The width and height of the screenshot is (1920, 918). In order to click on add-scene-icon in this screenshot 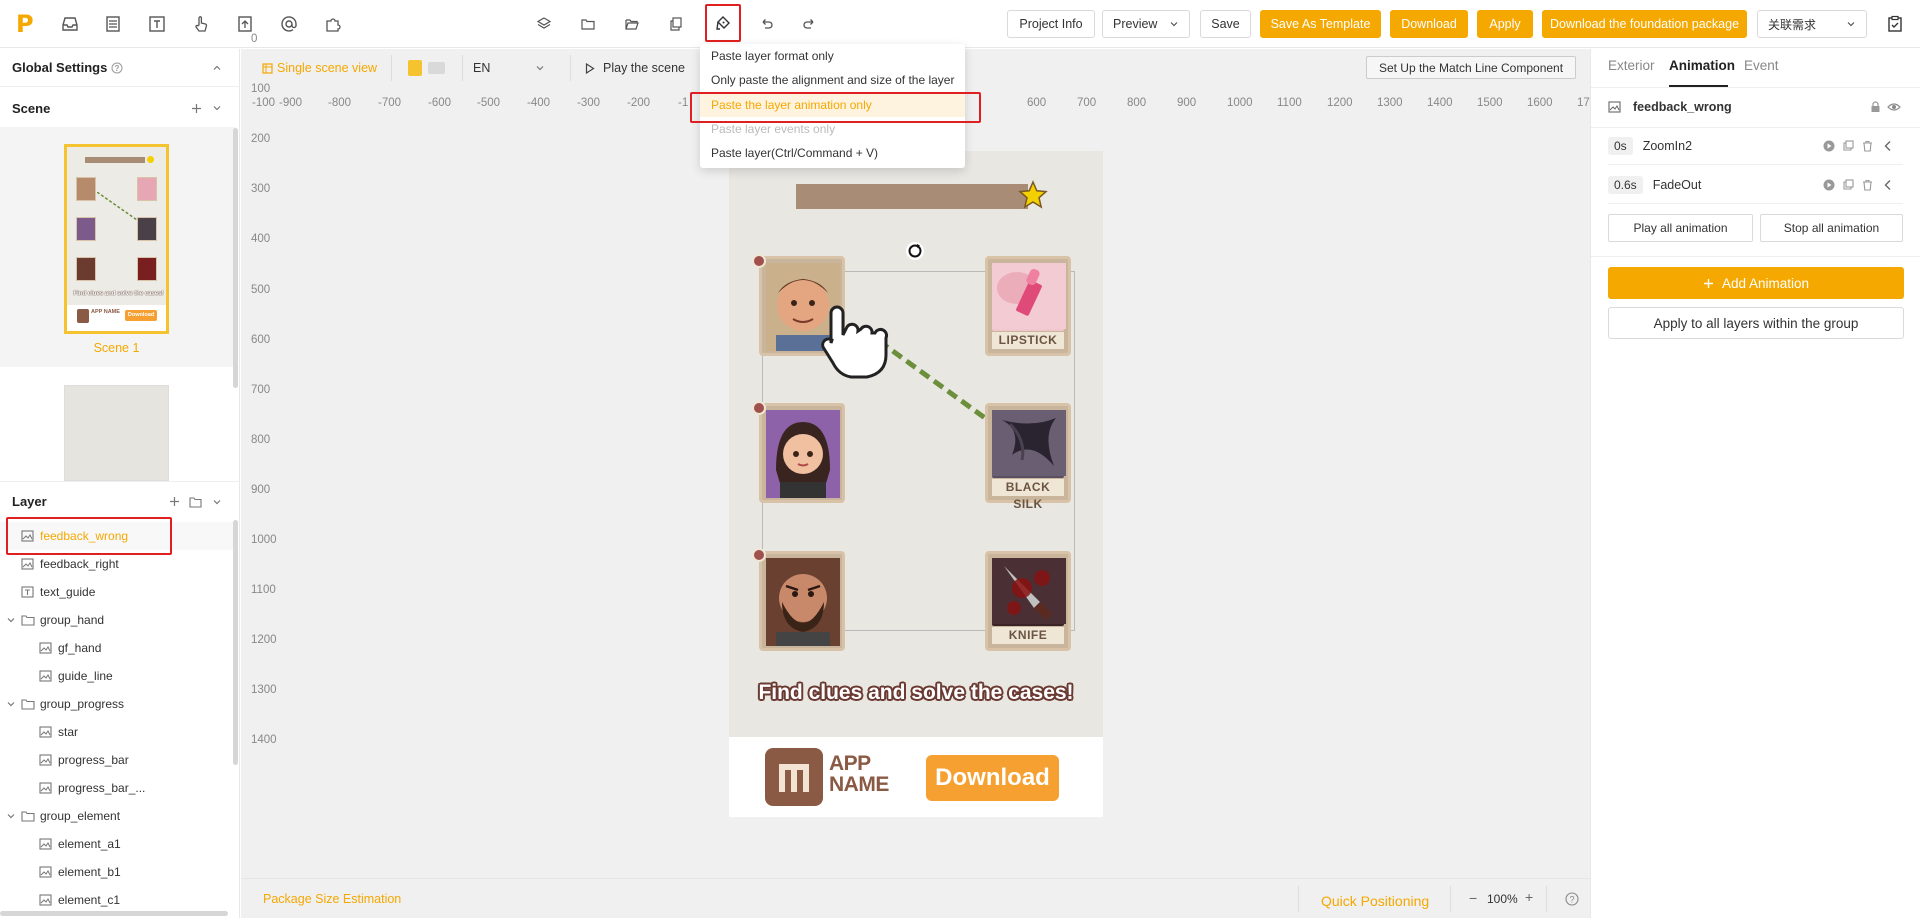, I will do `click(196, 108)`.